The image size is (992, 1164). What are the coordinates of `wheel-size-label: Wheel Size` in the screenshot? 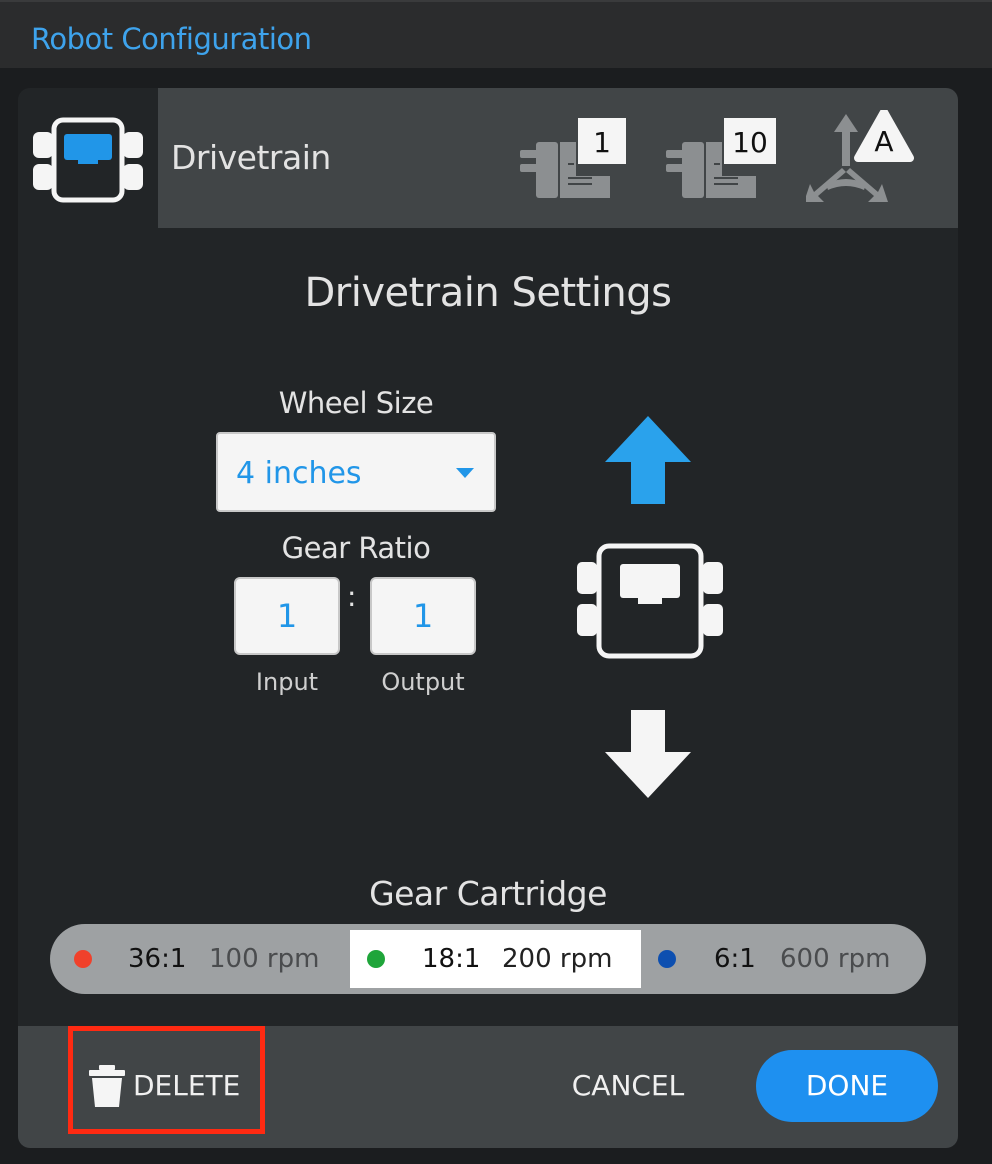 It's located at (356, 403).